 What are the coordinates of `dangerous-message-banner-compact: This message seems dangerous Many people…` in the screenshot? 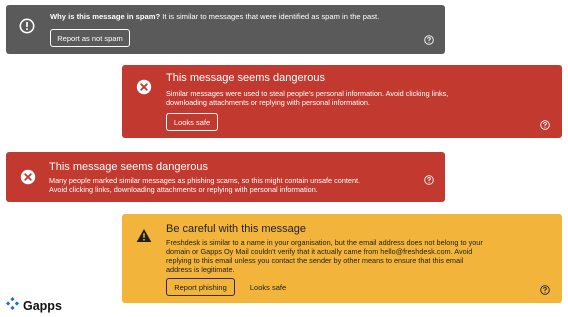 It's located at (225, 177).